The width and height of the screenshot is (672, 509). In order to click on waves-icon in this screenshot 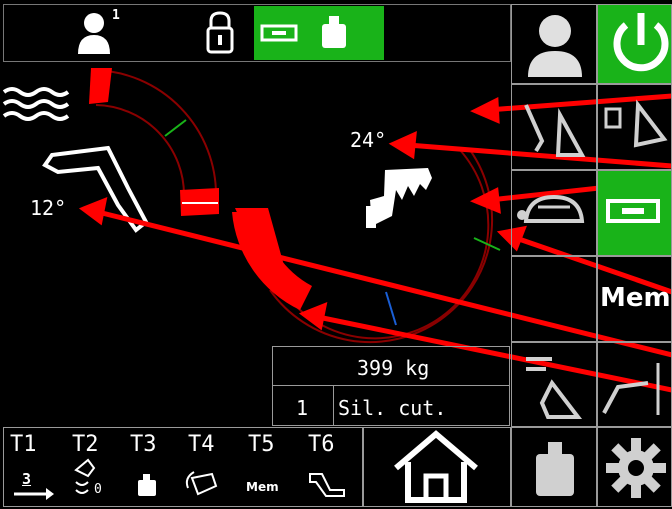, I will do `click(36, 104)`.